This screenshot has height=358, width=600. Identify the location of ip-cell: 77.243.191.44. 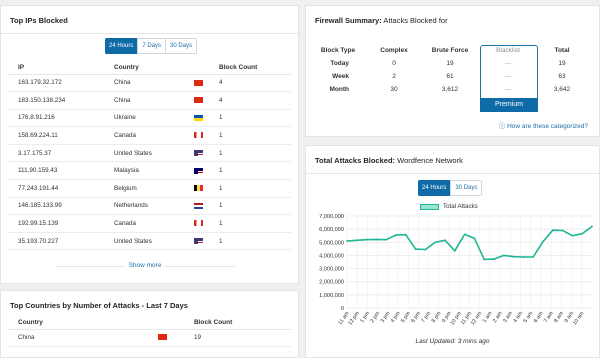
(56, 188).